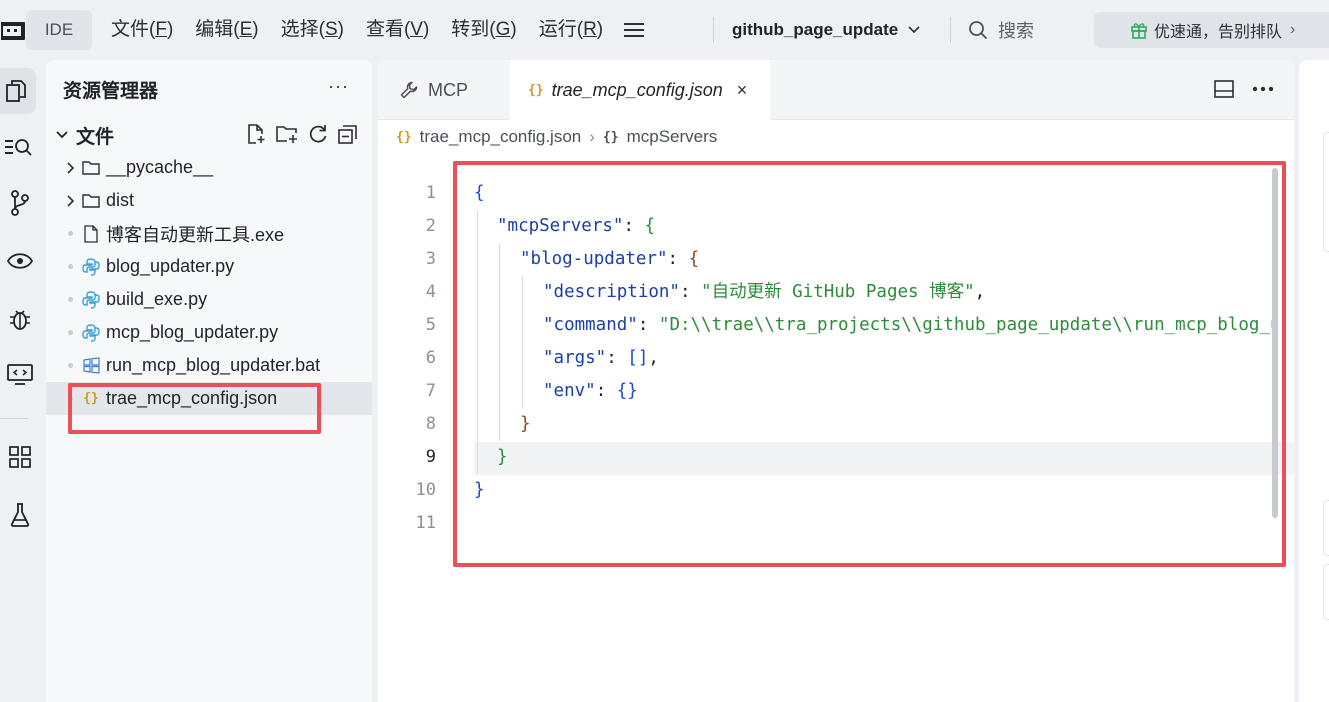 Image resolution: width=1329 pixels, height=702 pixels. I want to click on menu-goto: 转到(G), so click(483, 30).